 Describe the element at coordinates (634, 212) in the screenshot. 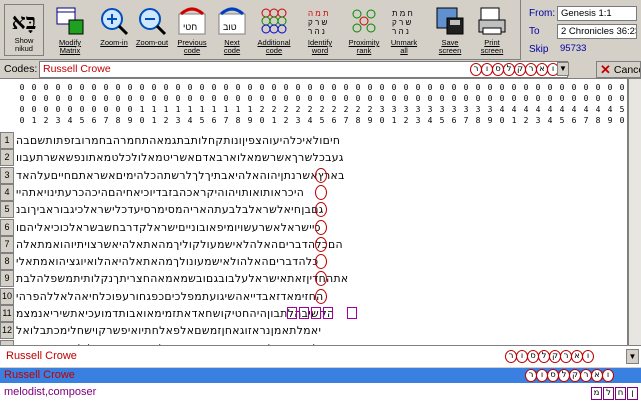

I see `matrix-scrollbar` at that location.